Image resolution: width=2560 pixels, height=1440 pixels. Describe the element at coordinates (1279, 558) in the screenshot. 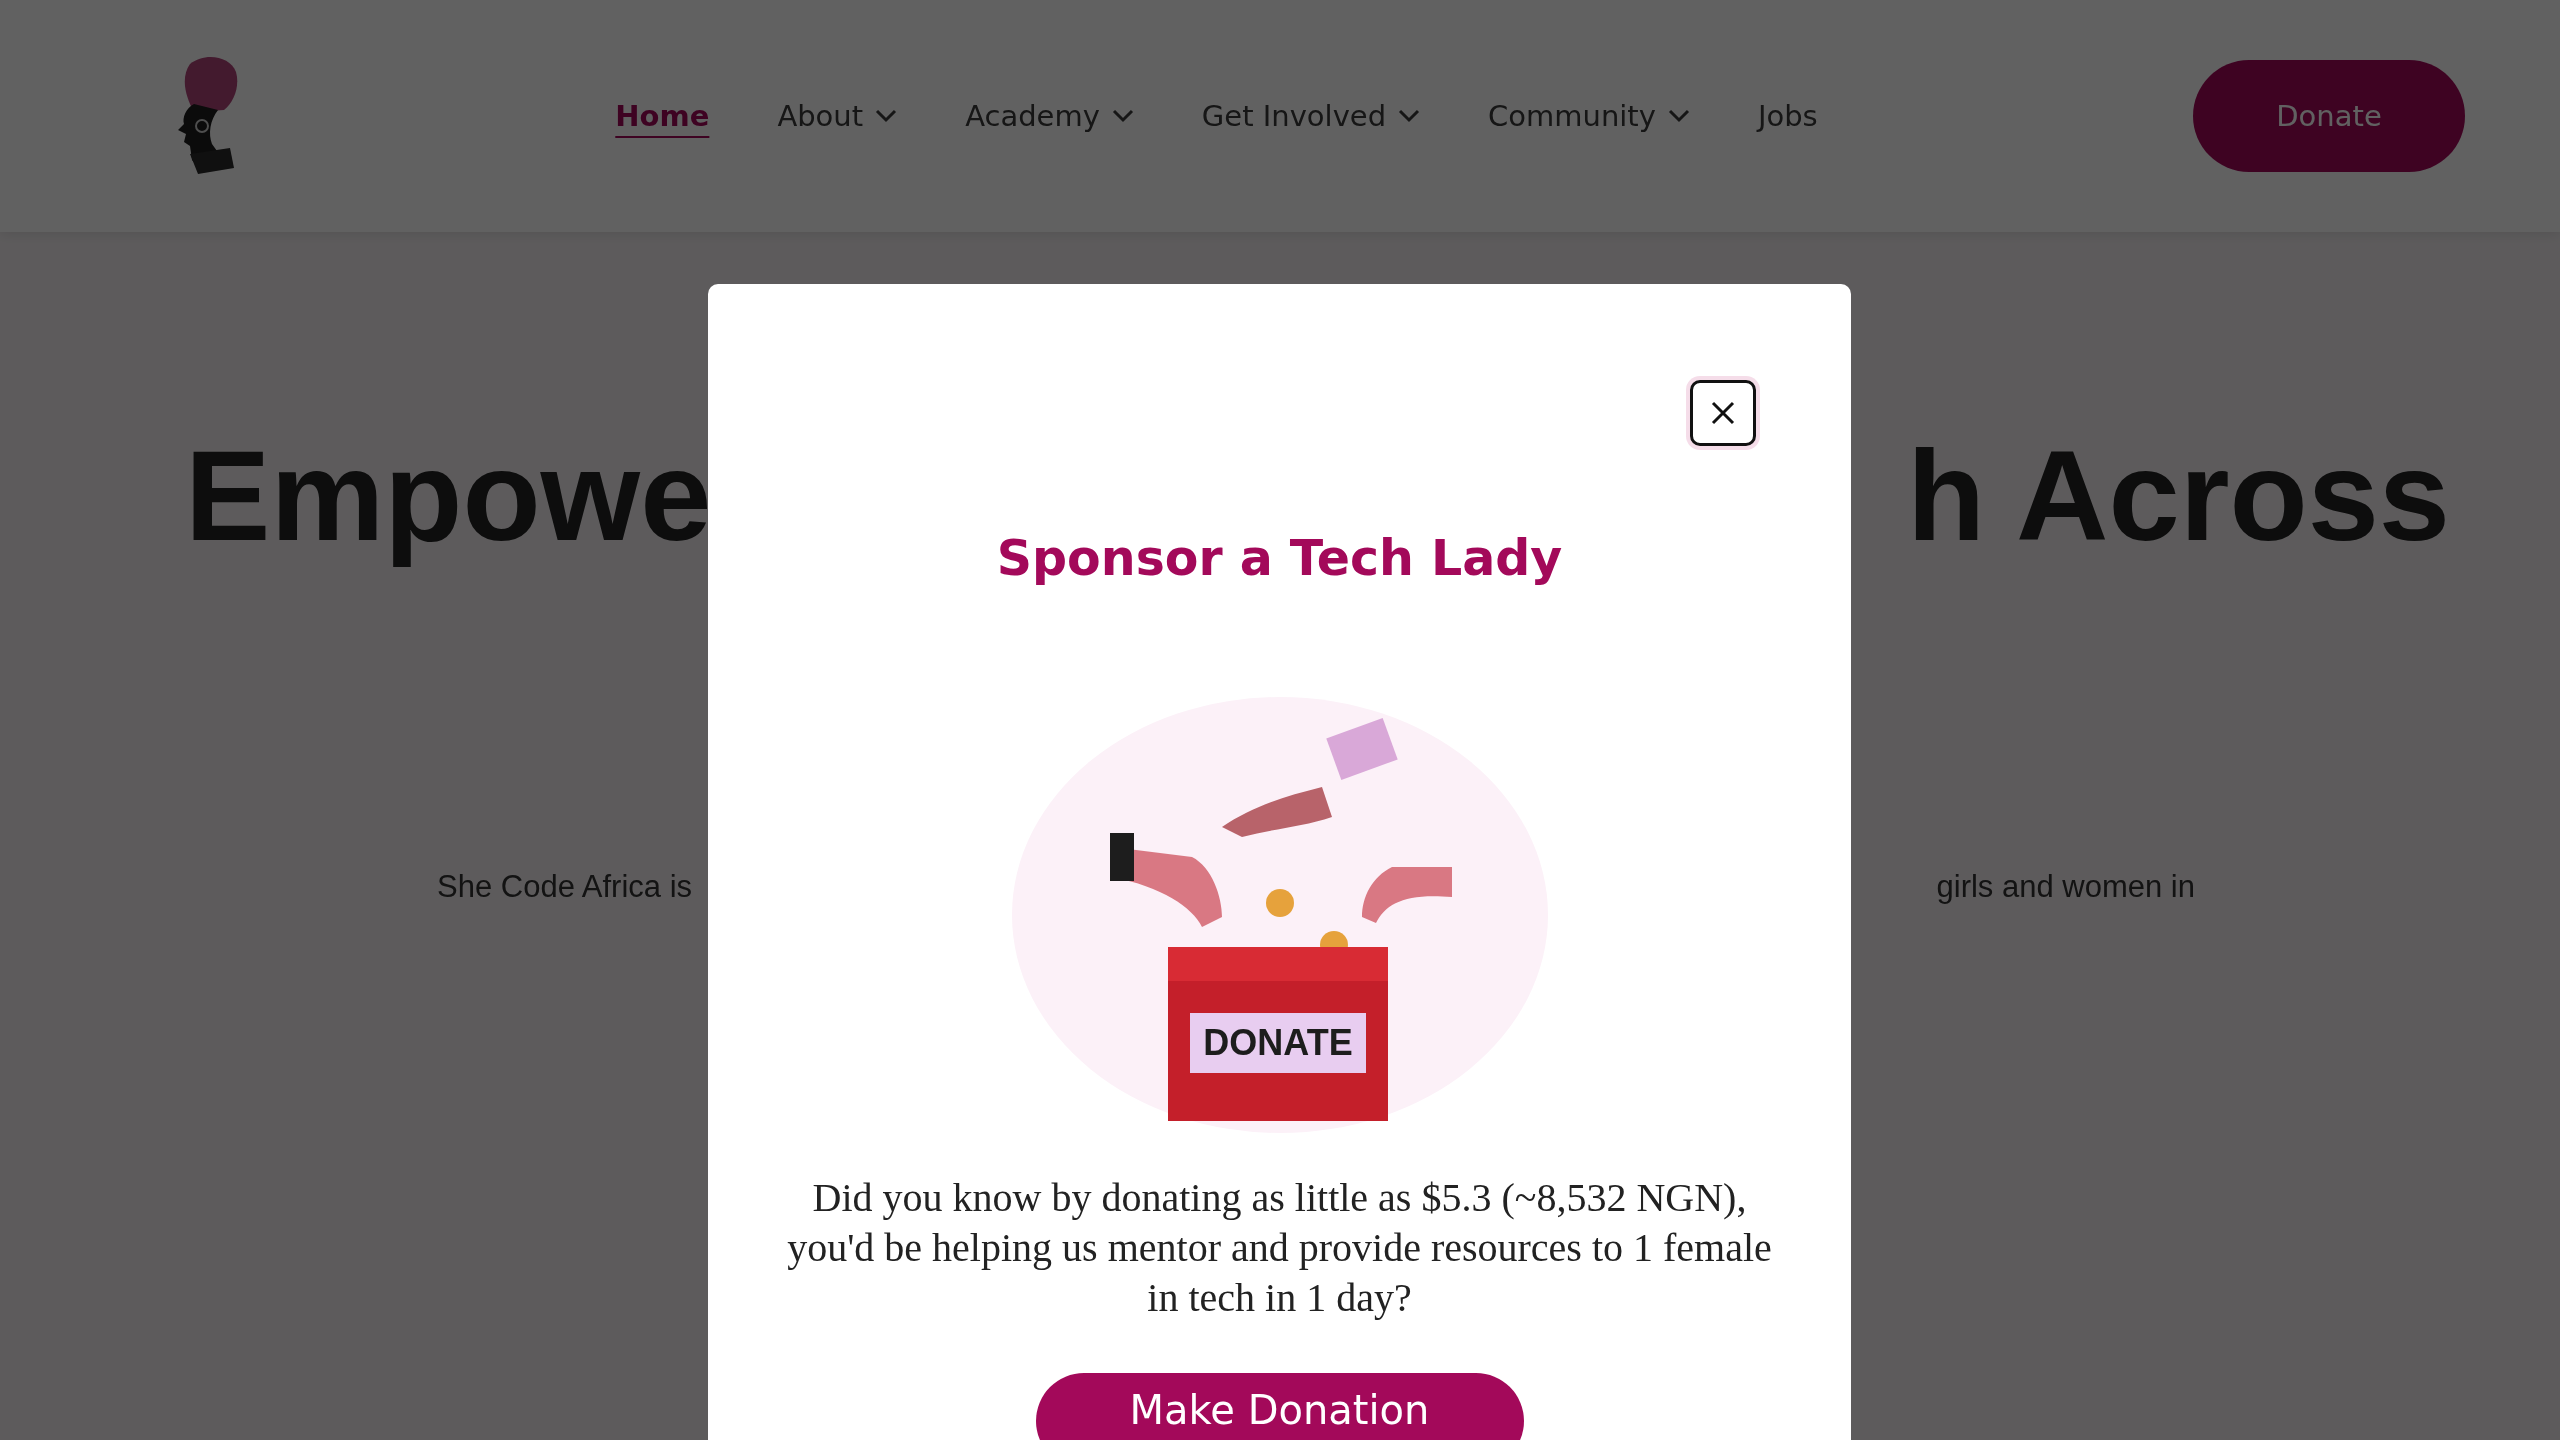

I see `modal-title: Sponsor a Tech Lady` at that location.